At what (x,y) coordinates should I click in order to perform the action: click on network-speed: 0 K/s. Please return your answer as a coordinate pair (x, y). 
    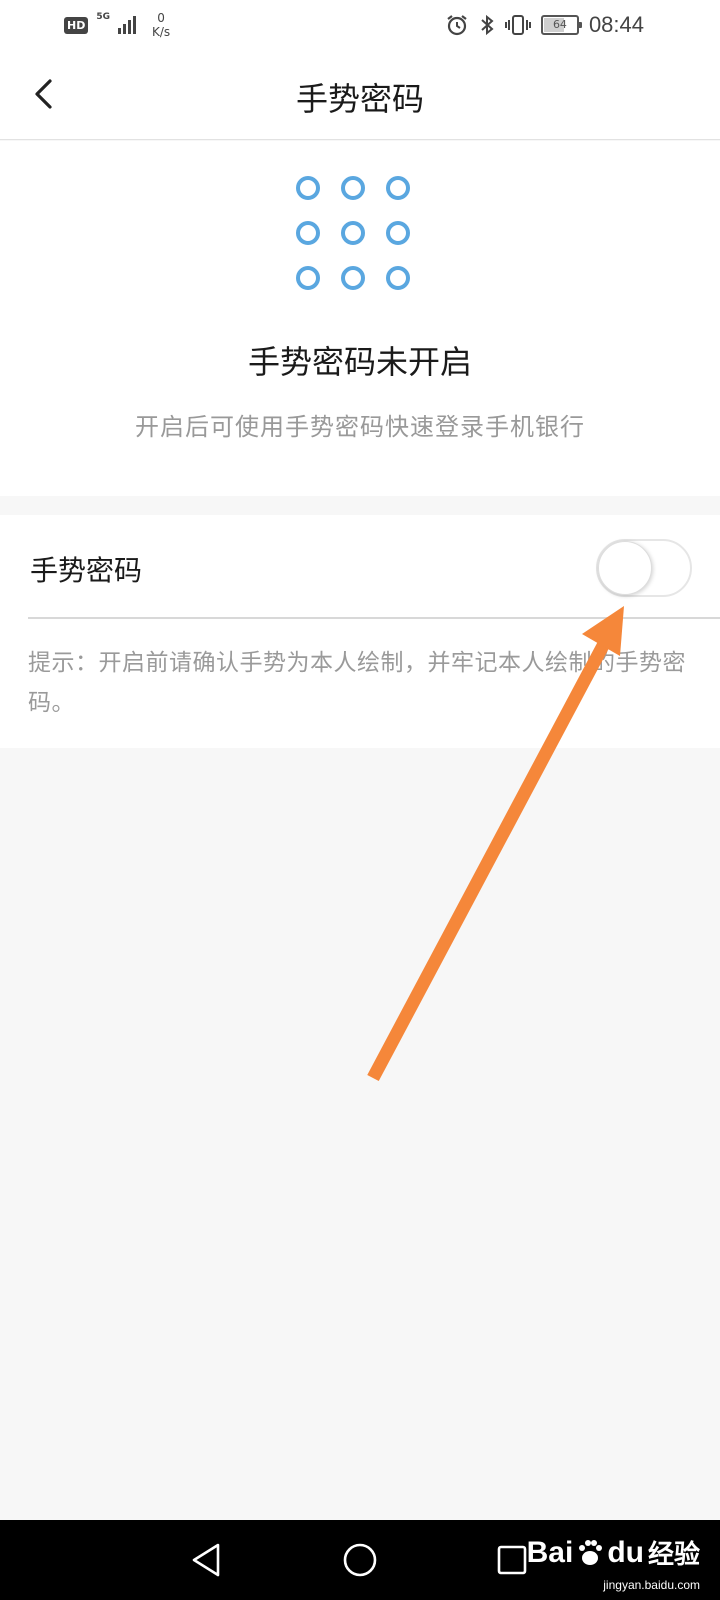
    Looking at the image, I should click on (161, 25).